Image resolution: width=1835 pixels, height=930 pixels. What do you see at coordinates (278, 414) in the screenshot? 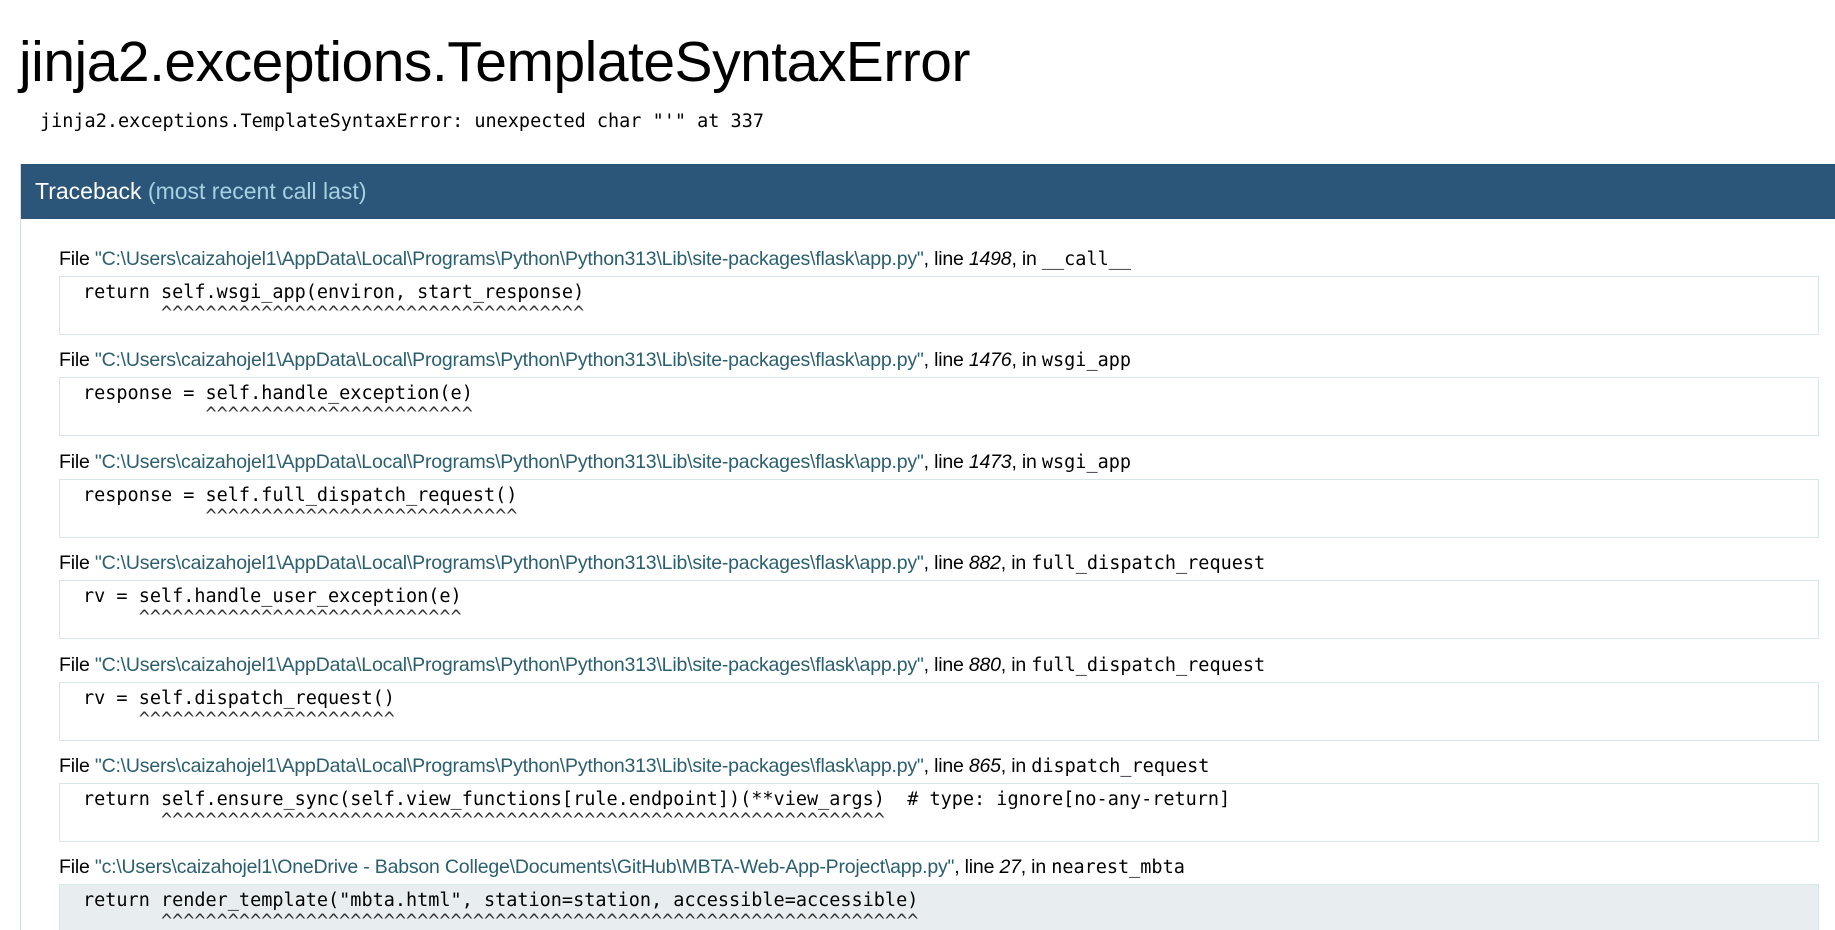
I see `error-carets: ^^^^^^^^^^^^^^^^^^^^^^^^` at bounding box center [278, 414].